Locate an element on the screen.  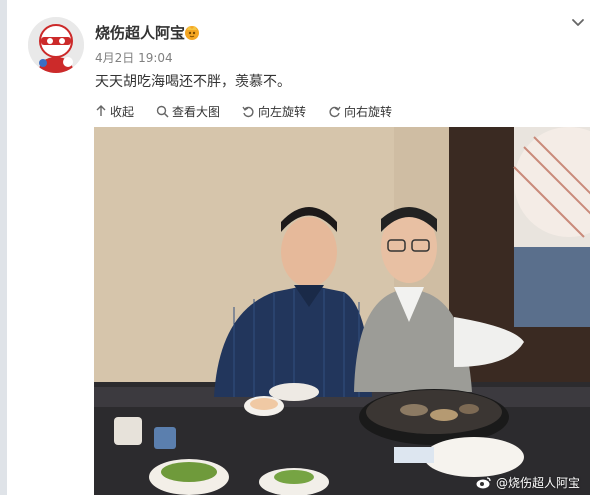
collapse-arrow-icon is located at coordinates (101, 110).